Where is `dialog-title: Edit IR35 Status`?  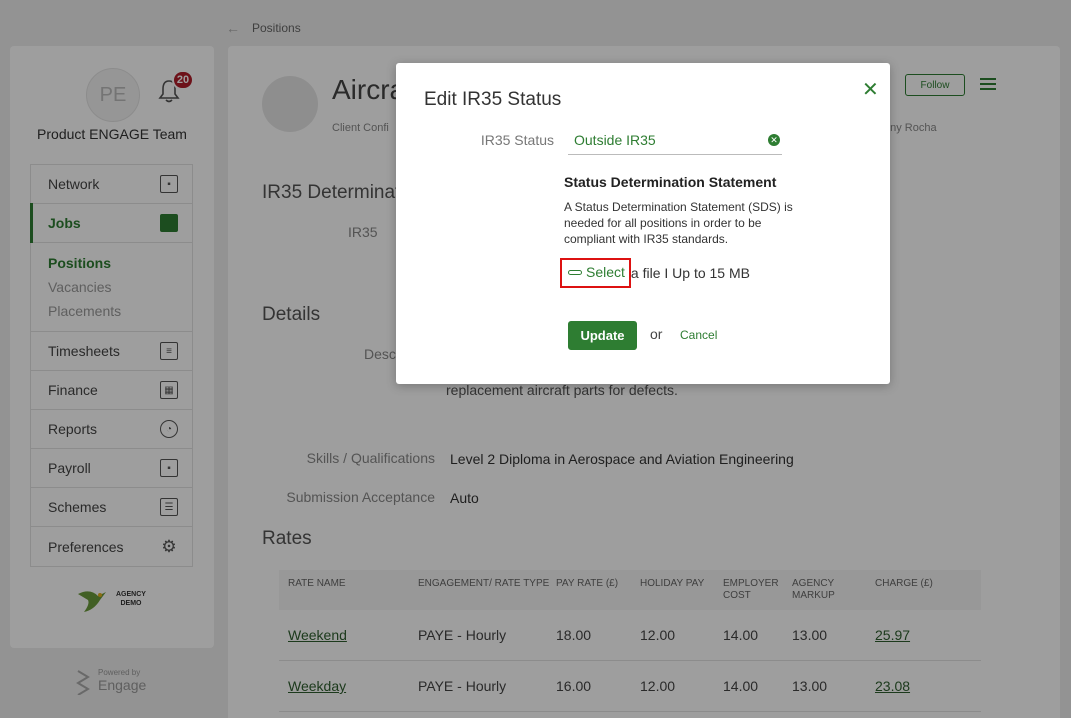
dialog-title: Edit IR35 Status is located at coordinates (493, 99).